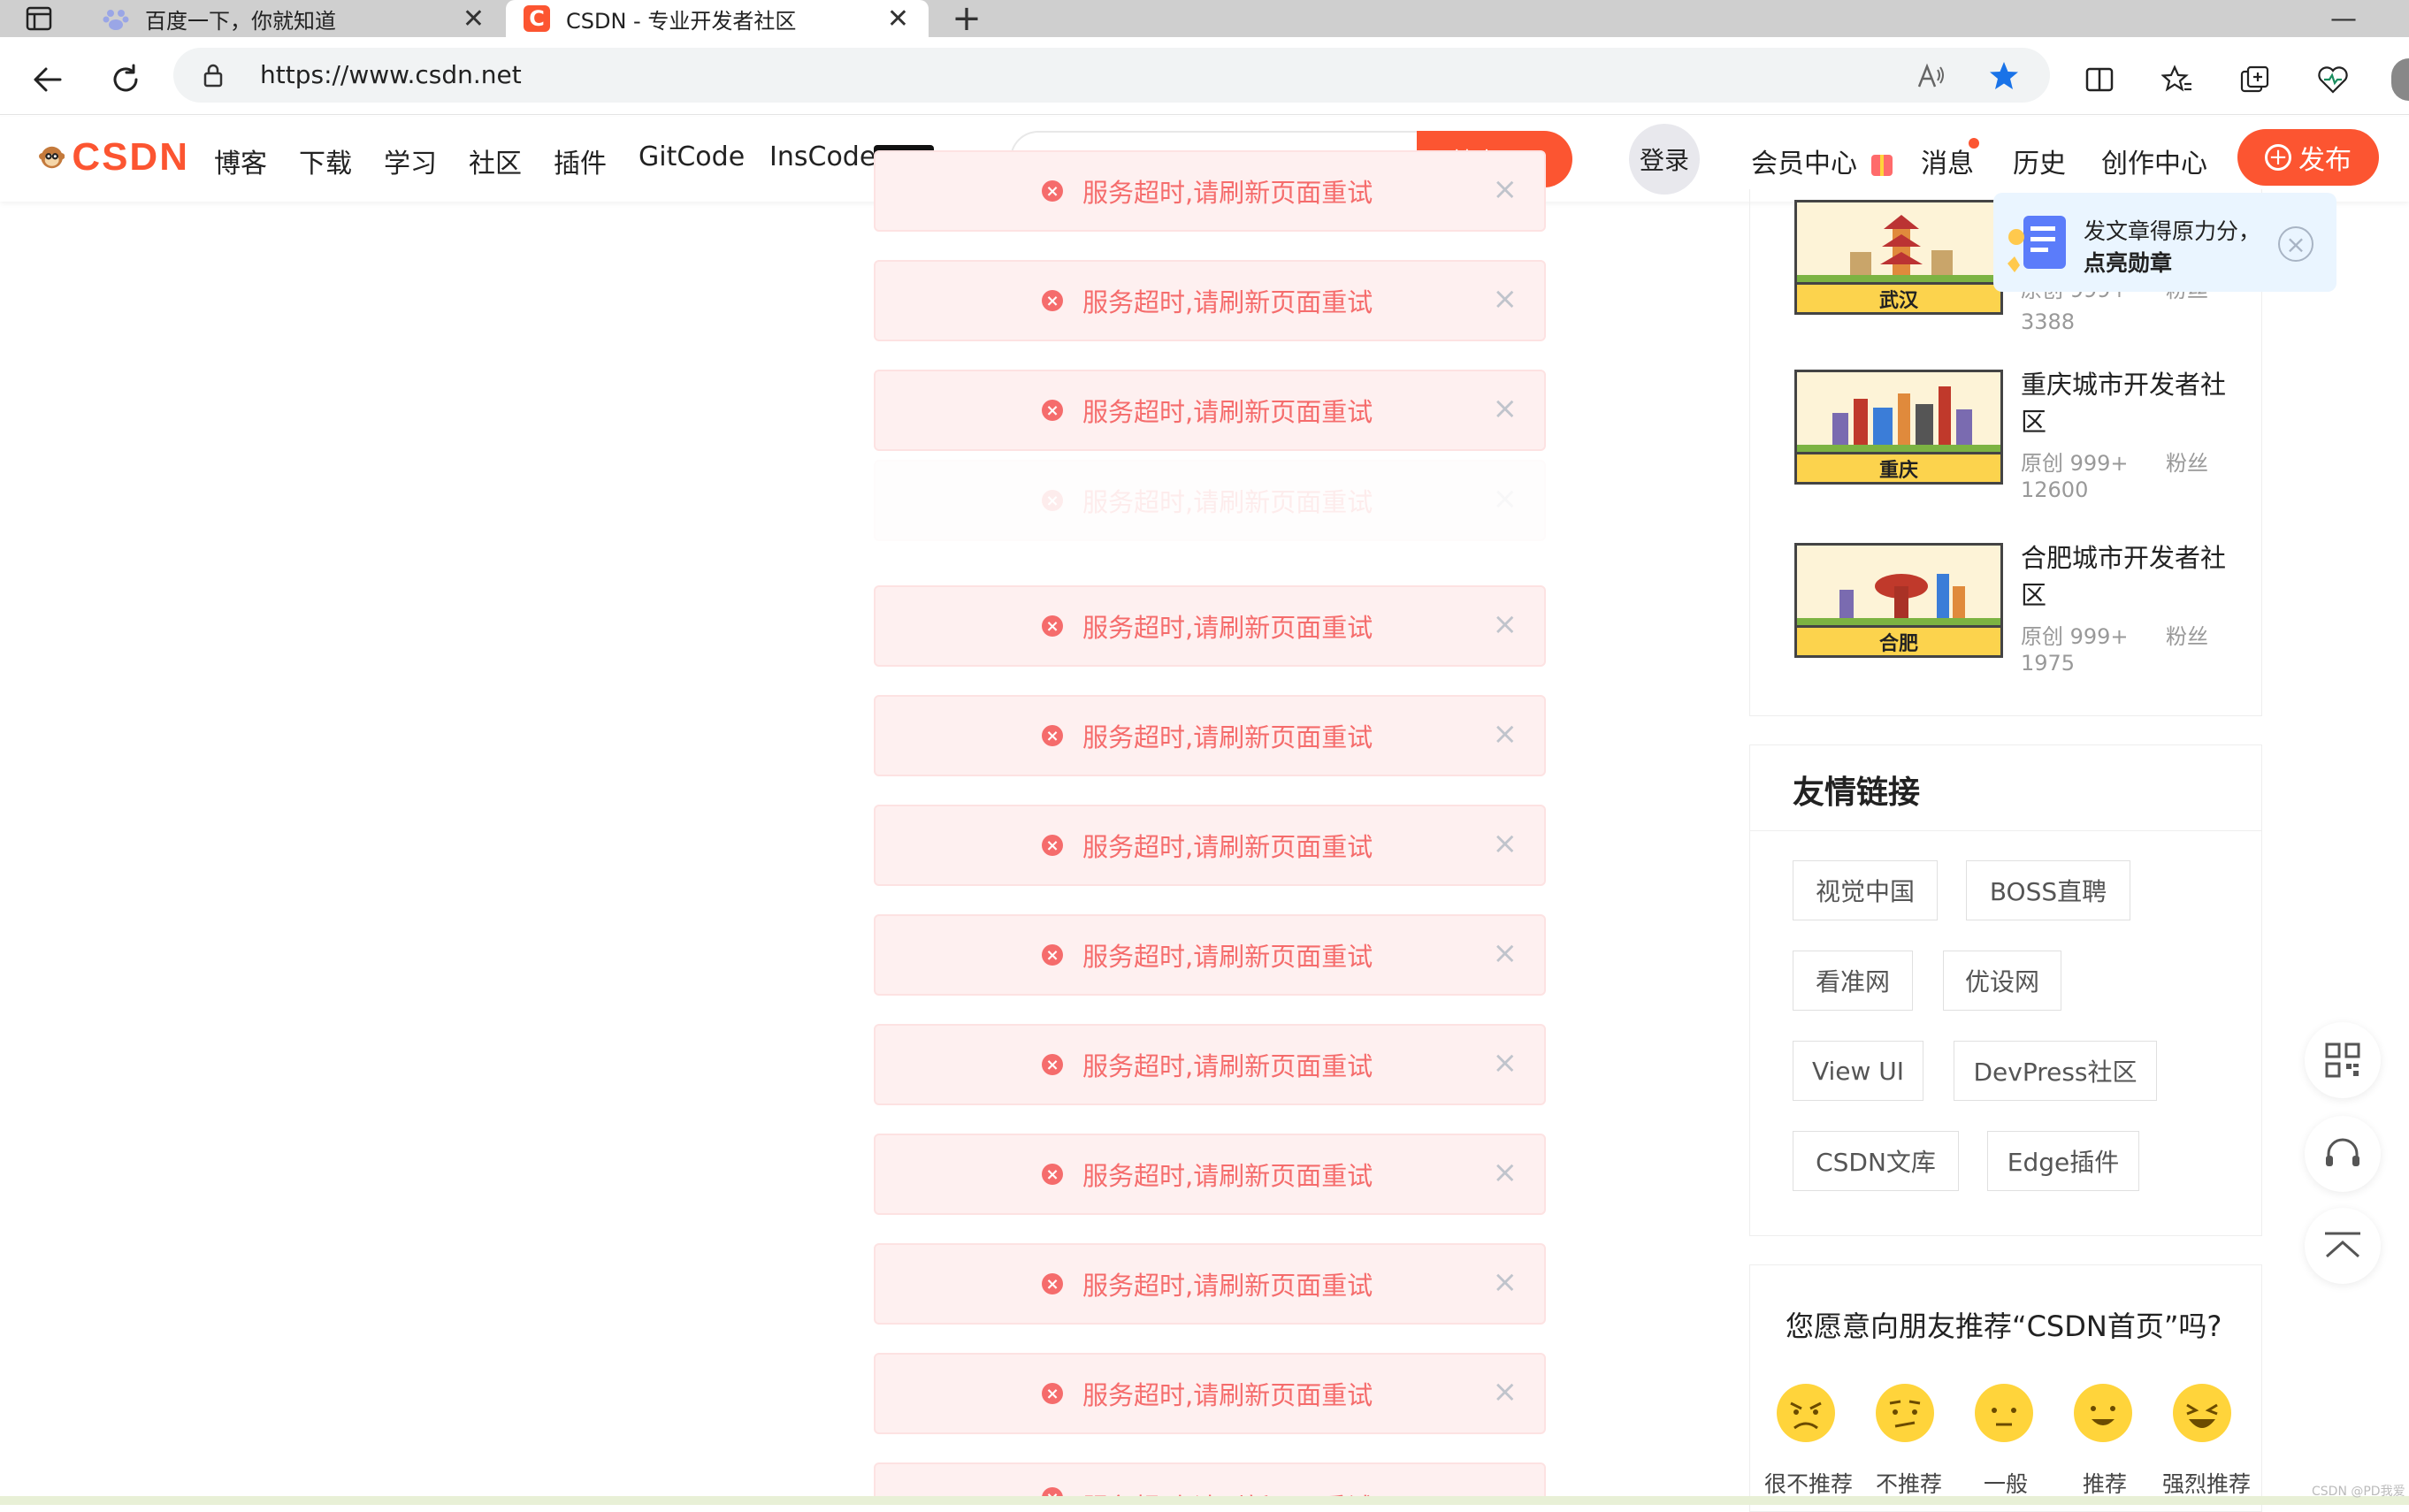  Describe the element at coordinates (1111, 75) in the screenshot. I see `address-bar: https://www.csdn.net` at that location.